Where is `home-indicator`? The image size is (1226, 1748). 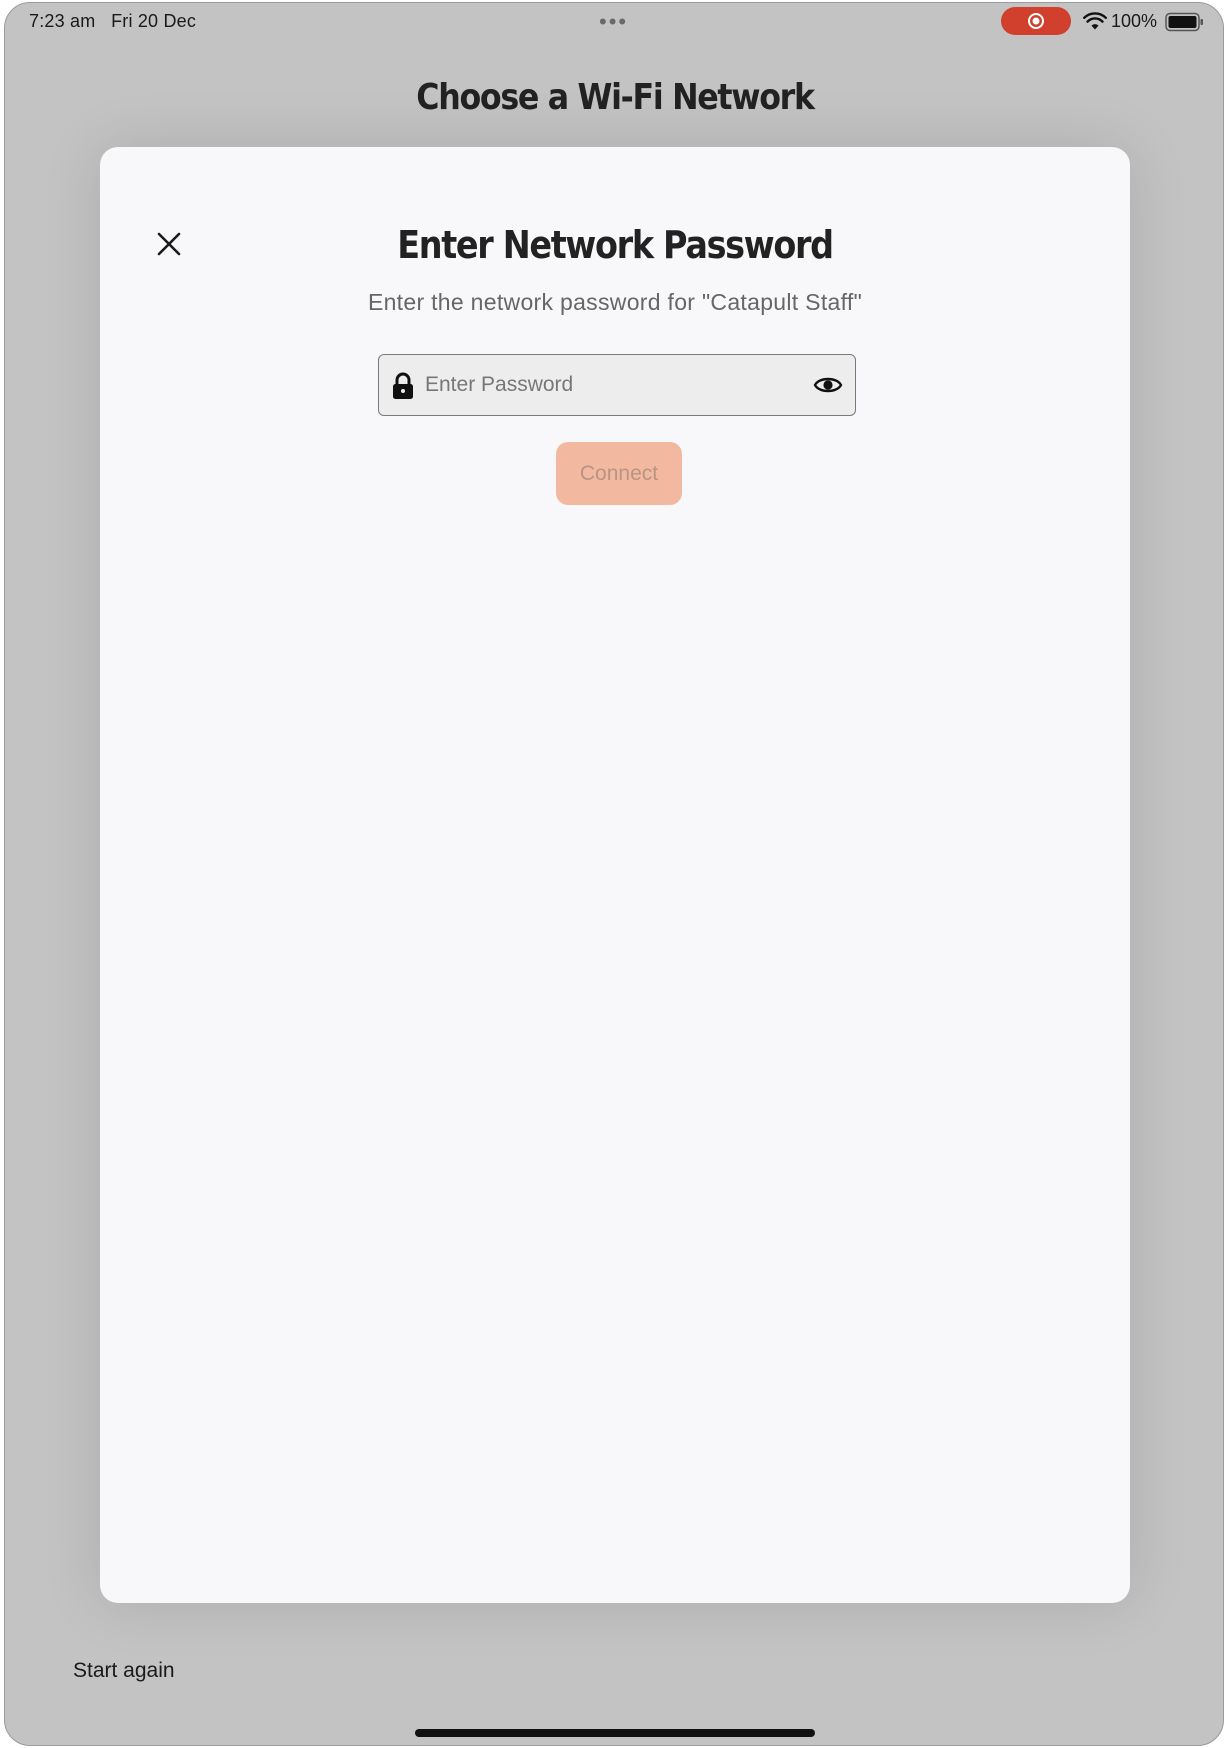 home-indicator is located at coordinates (615, 1733).